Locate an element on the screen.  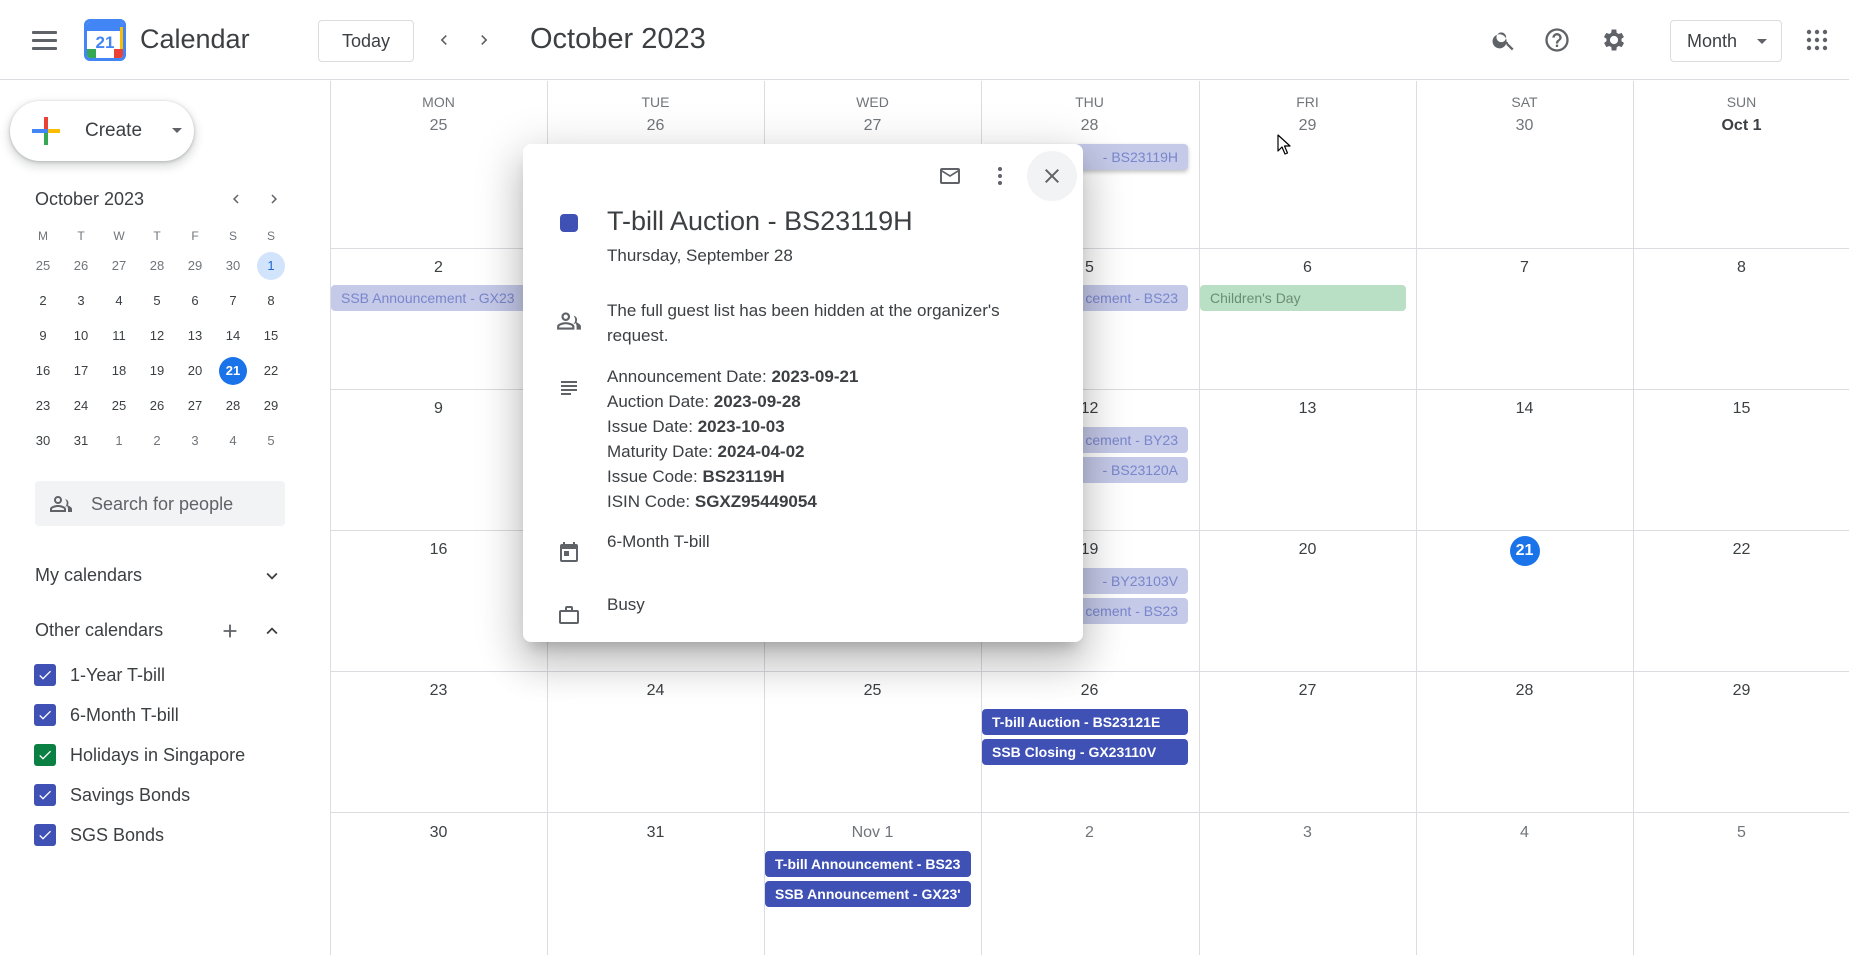
event-chip-holiday: Children's Day is located at coordinates (1303, 298).